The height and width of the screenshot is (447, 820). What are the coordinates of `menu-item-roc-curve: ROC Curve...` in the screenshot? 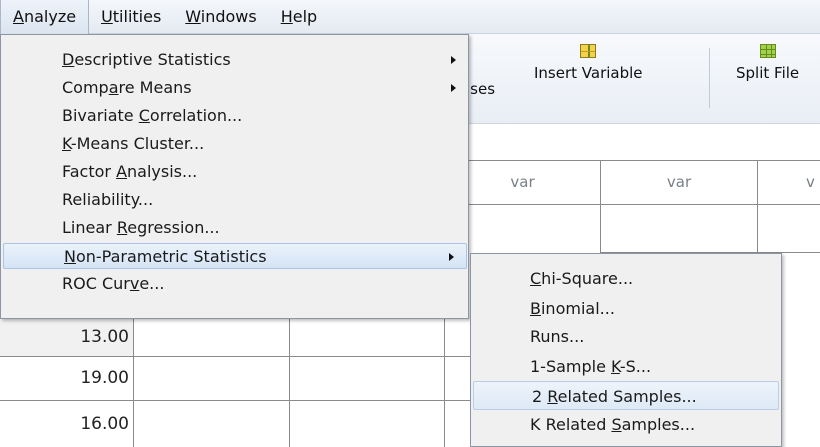 It's located at (235, 284).